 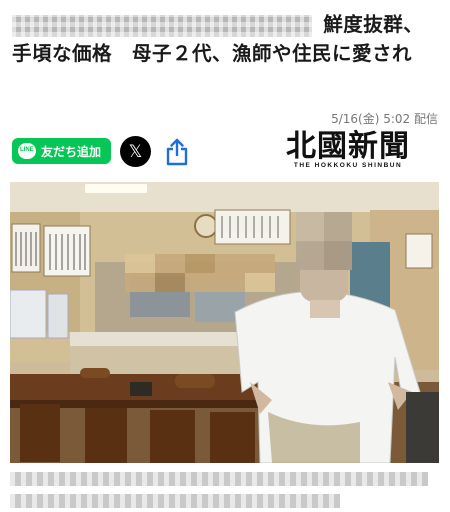 I want to click on photo-caption, so click(x=224, y=492).